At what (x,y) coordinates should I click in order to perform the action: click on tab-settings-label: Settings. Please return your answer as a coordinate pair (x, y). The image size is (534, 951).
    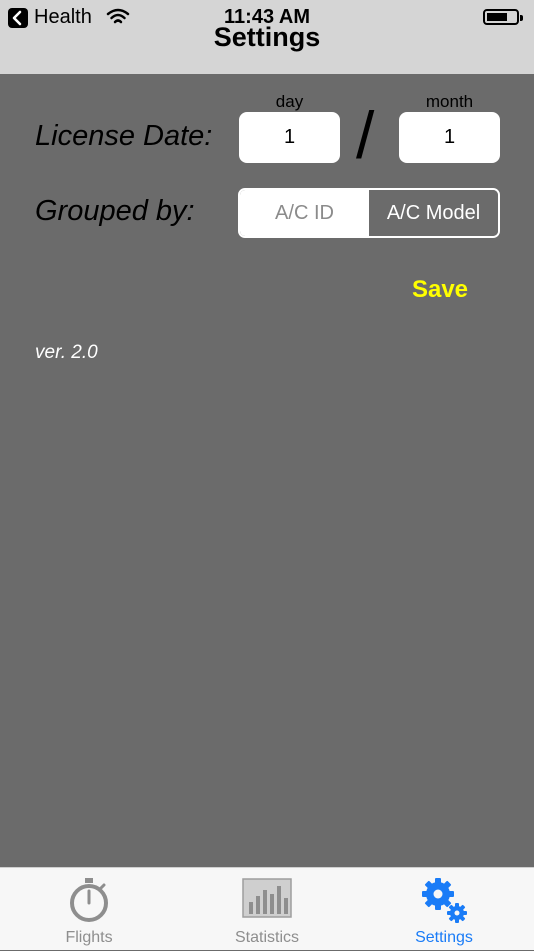
    Looking at the image, I should click on (444, 937).